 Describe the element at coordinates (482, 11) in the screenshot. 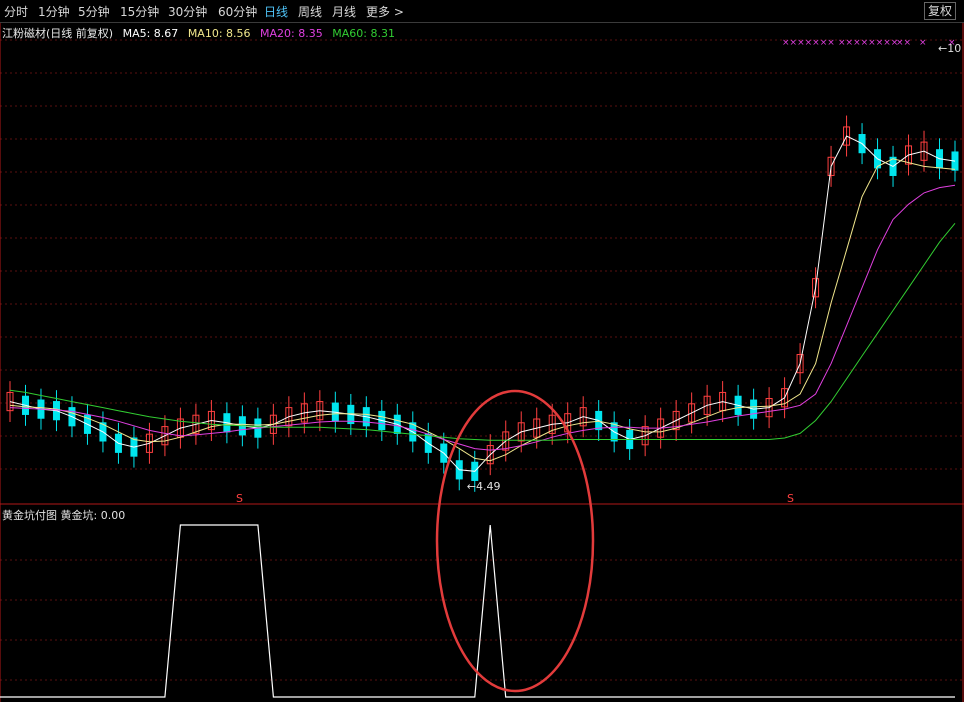

I see `period-toolbar: 分时 1分钟 5分钟 15分钟 30分钟 60分钟 日线 周线 月线 更多 >` at that location.